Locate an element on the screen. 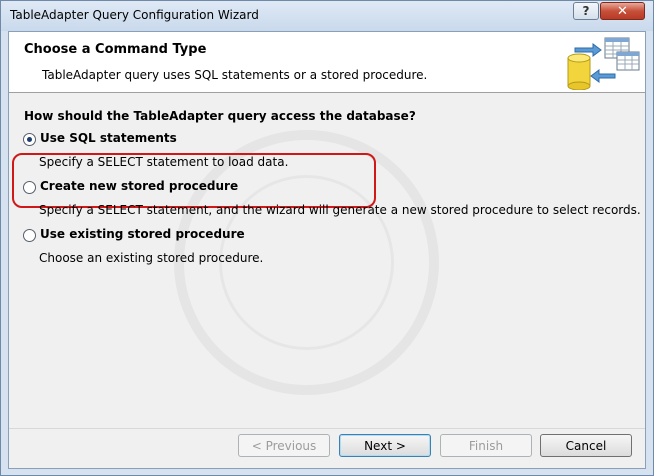 The image size is (654, 476). page-title: Choose a Command Type is located at coordinates (115, 49).